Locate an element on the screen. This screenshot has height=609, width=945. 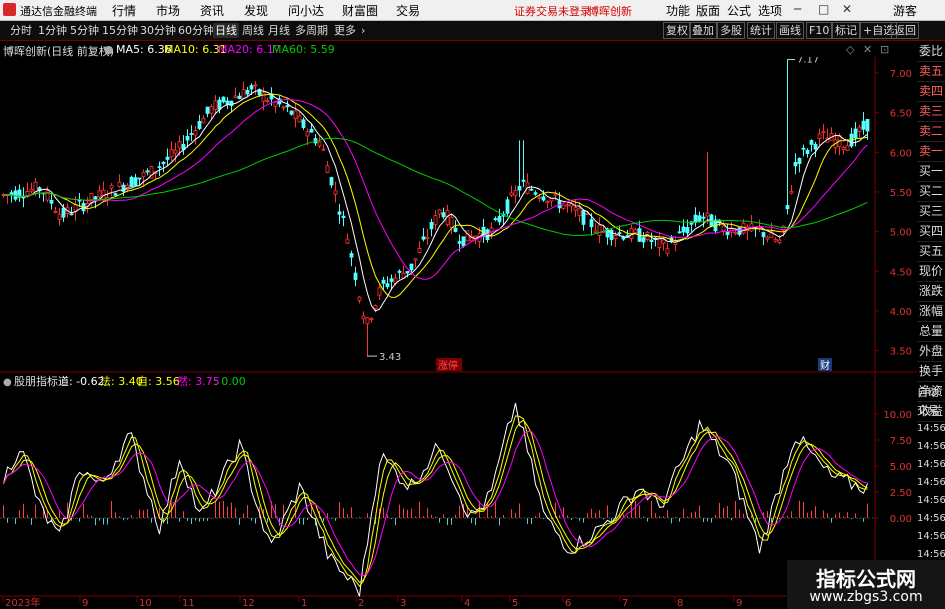
trade-login-notice: 证券交易未登录 is located at coordinates (552, 11).